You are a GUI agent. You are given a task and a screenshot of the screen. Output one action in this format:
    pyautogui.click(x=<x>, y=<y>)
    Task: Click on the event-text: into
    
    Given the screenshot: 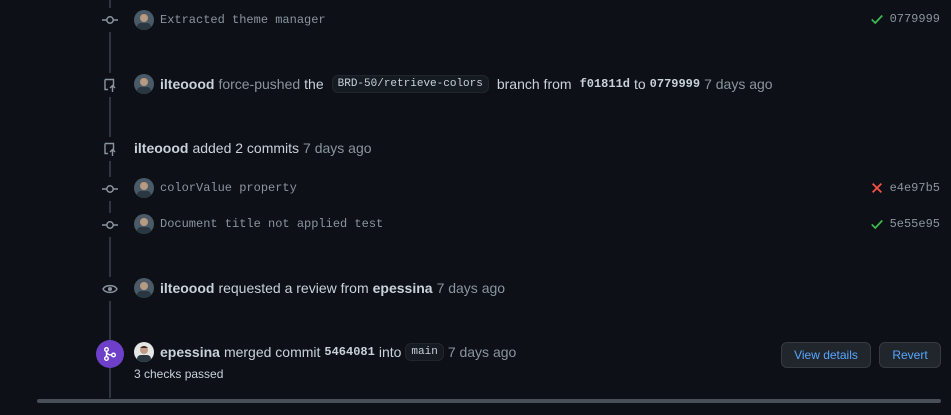 What is the action you would take?
    pyautogui.click(x=390, y=352)
    